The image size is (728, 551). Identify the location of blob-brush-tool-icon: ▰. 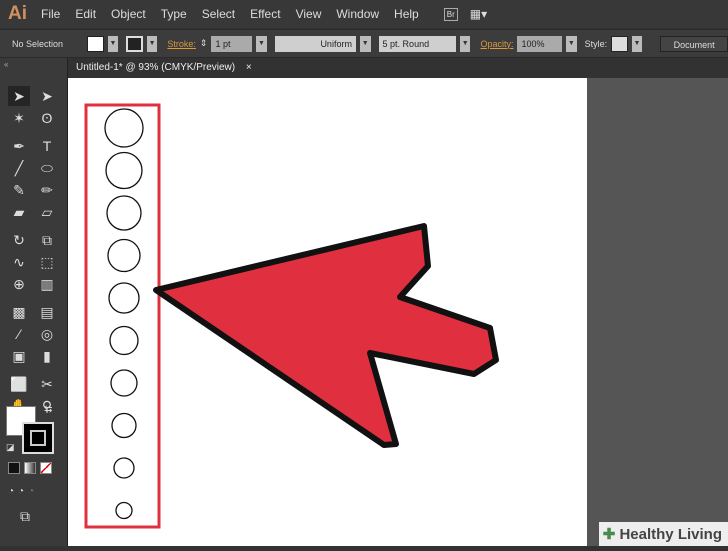
(19, 212).